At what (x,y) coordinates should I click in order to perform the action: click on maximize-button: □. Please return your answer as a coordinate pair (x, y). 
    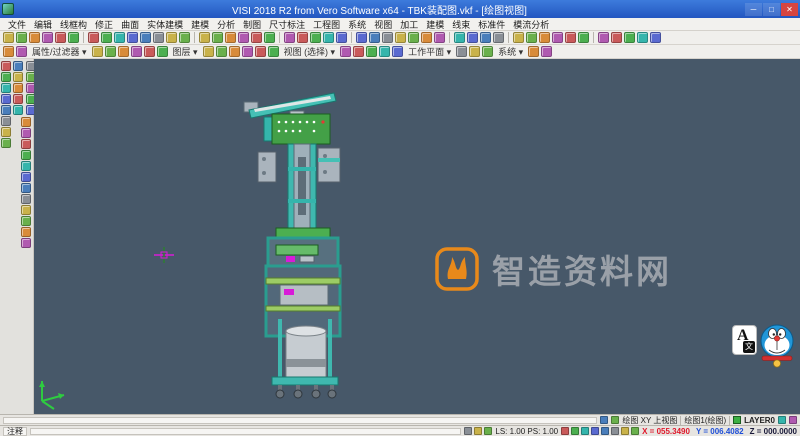
    Looking at the image, I should click on (771, 9).